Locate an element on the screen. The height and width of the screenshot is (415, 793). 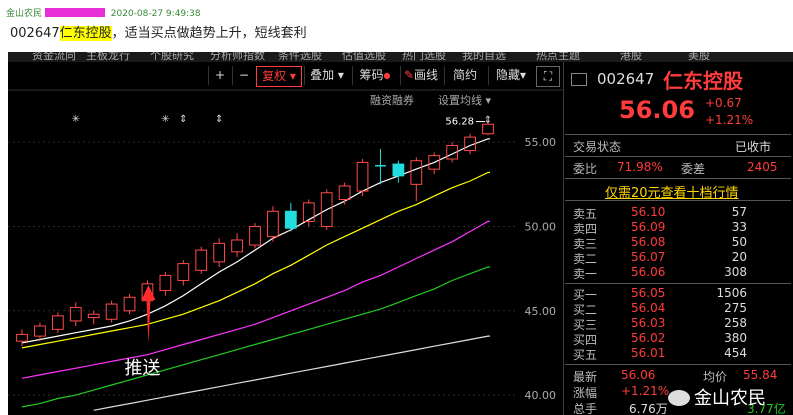
stock-name-highlight: 仁东控股 is located at coordinates (85, 33).